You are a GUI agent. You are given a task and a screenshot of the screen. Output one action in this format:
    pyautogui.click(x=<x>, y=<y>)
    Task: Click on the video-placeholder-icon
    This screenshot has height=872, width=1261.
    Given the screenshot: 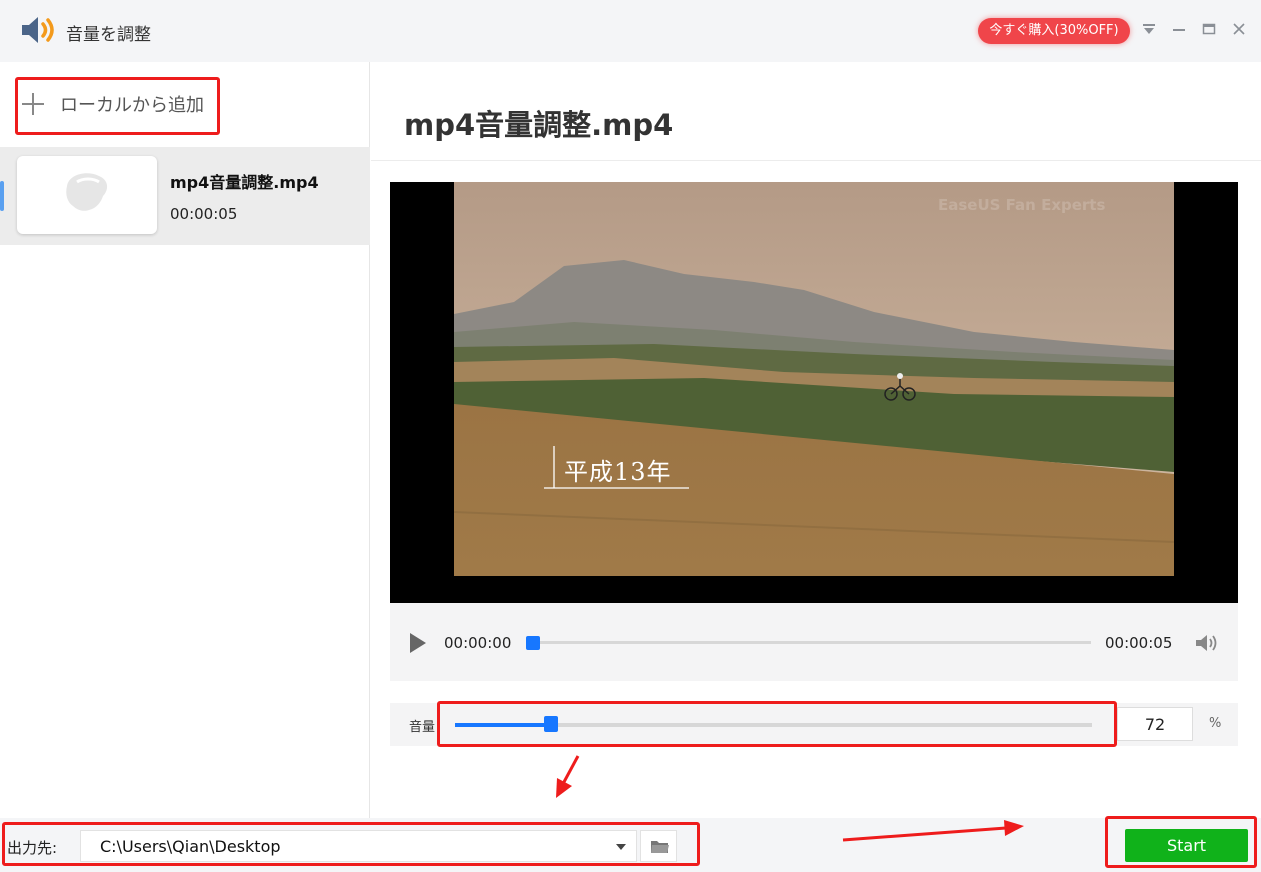 What is the action you would take?
    pyautogui.click(x=87, y=192)
    